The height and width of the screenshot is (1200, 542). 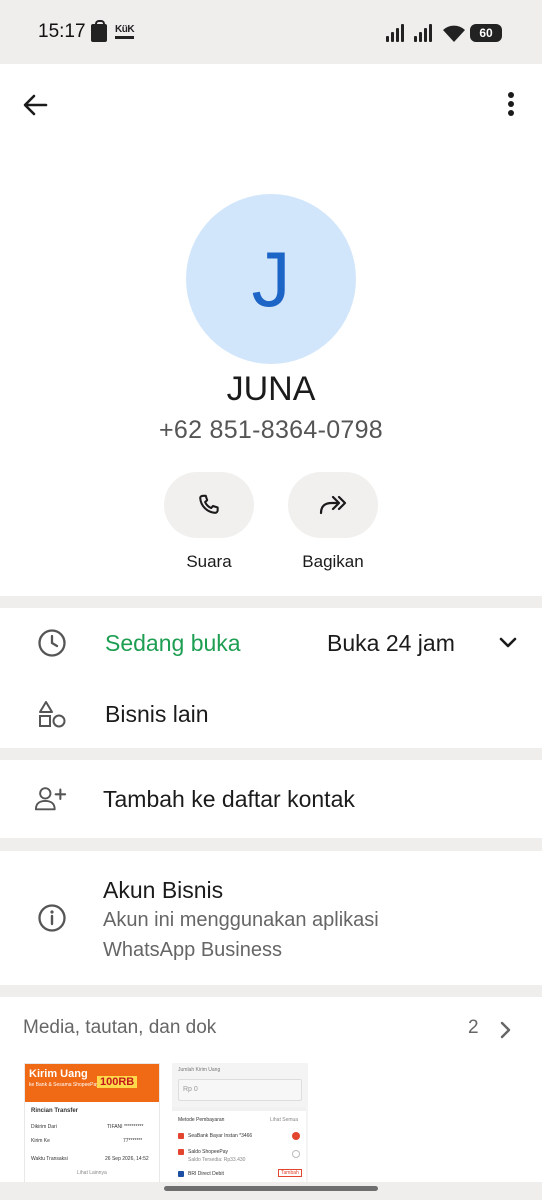 I want to click on status-time: 15:17, so click(x=62, y=31).